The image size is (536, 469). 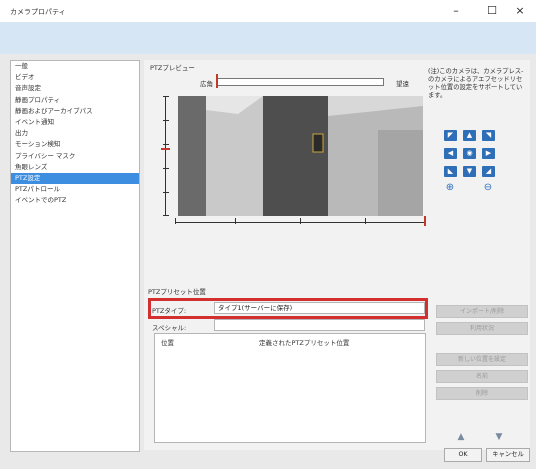 I want to click on tilt-up-button: ▲, so click(x=469, y=135).